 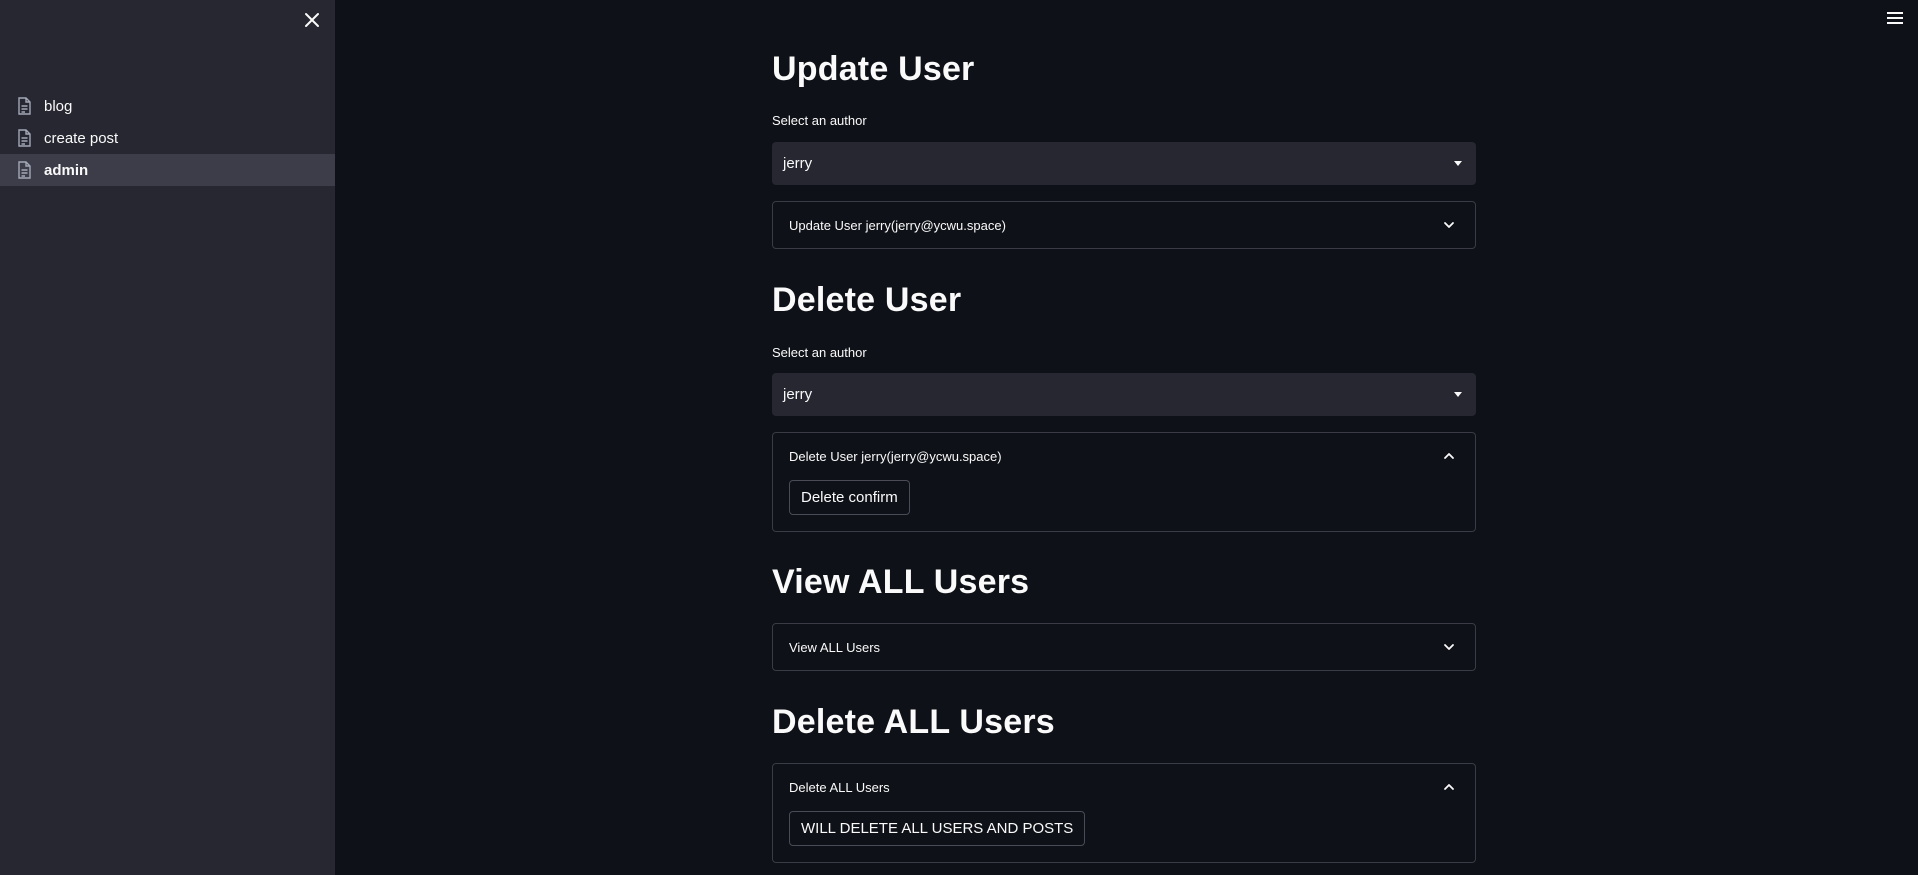 What do you see at coordinates (1124, 163) in the screenshot?
I see `update-author-select: jerry` at bounding box center [1124, 163].